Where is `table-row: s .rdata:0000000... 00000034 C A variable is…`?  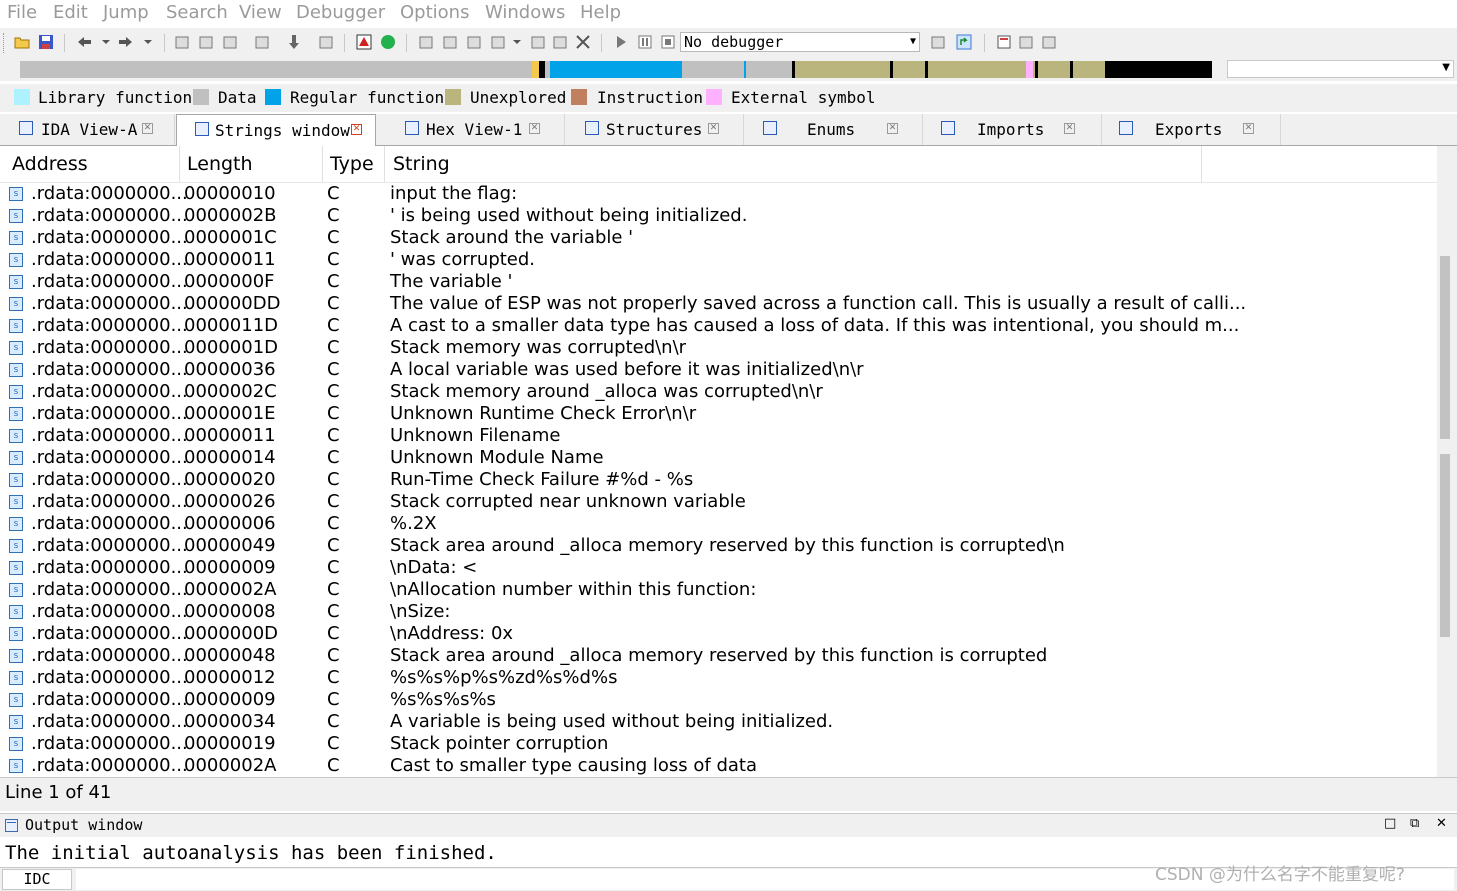
table-row: s .rdata:0000000... 00000034 C A variable is… is located at coordinates (718, 722).